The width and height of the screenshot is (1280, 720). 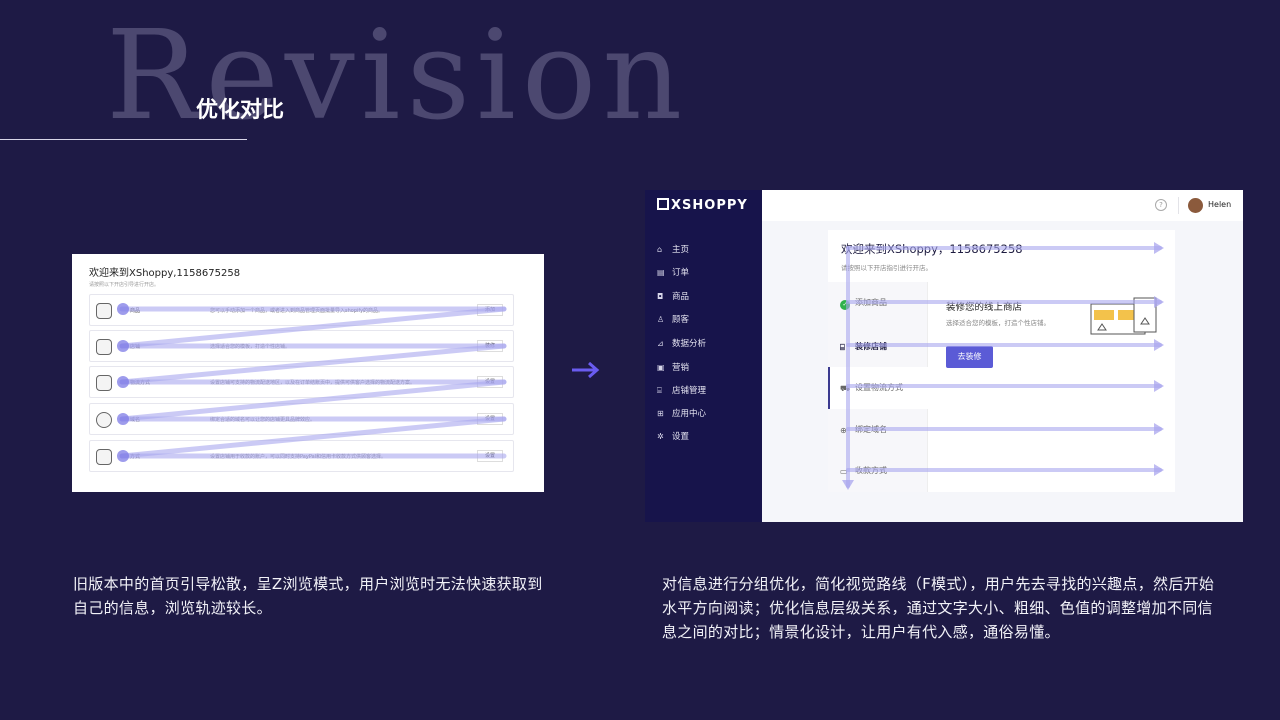 What do you see at coordinates (660, 413) in the screenshot?
I see `apps-icon: ⊞` at bounding box center [660, 413].